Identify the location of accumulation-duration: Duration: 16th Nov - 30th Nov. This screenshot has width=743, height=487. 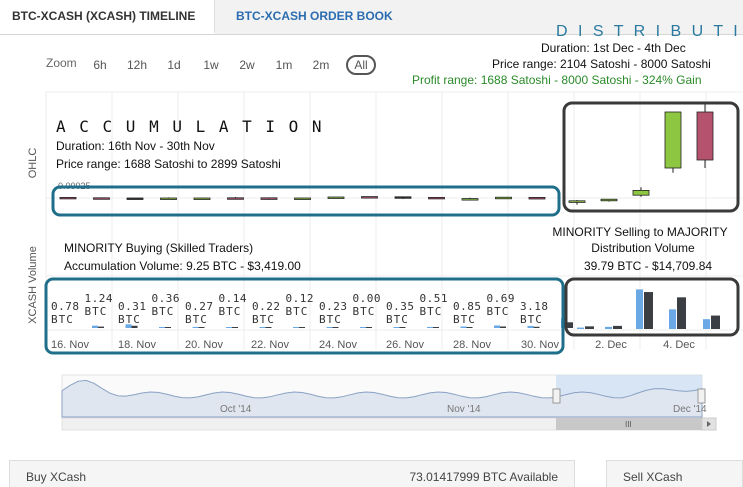
(135, 146).